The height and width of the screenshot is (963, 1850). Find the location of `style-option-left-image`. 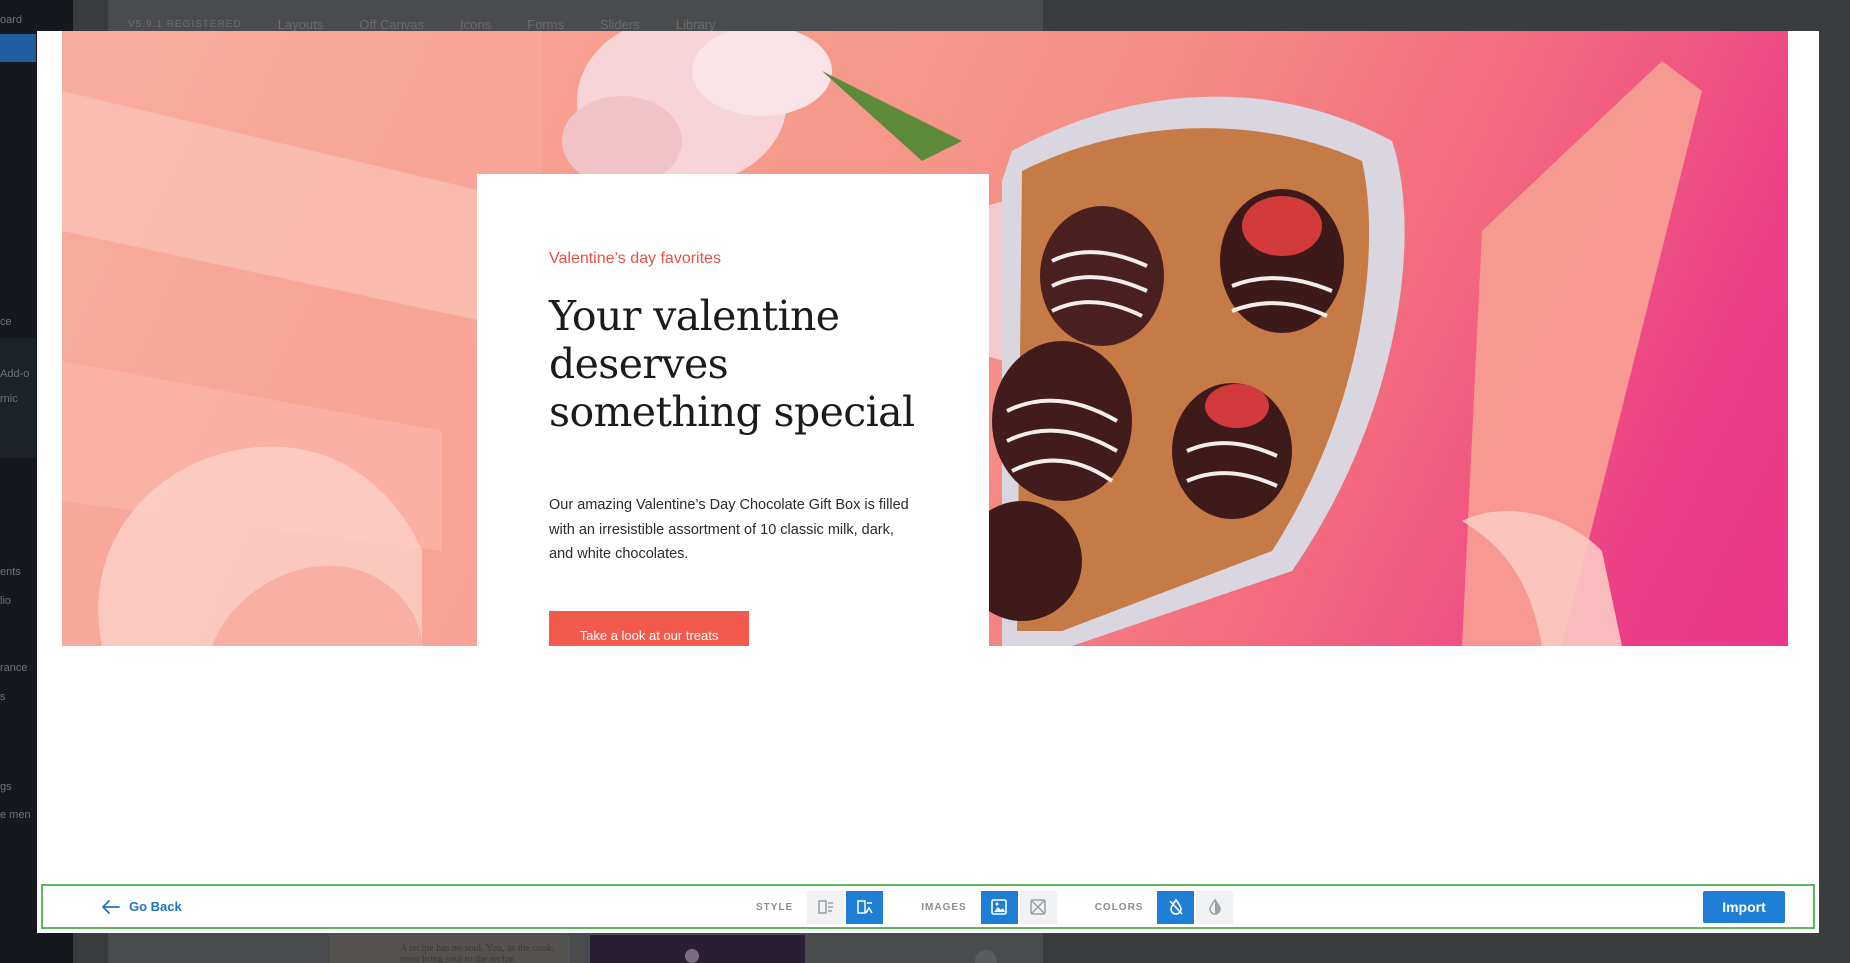

style-option-left-image is located at coordinates (826, 907).